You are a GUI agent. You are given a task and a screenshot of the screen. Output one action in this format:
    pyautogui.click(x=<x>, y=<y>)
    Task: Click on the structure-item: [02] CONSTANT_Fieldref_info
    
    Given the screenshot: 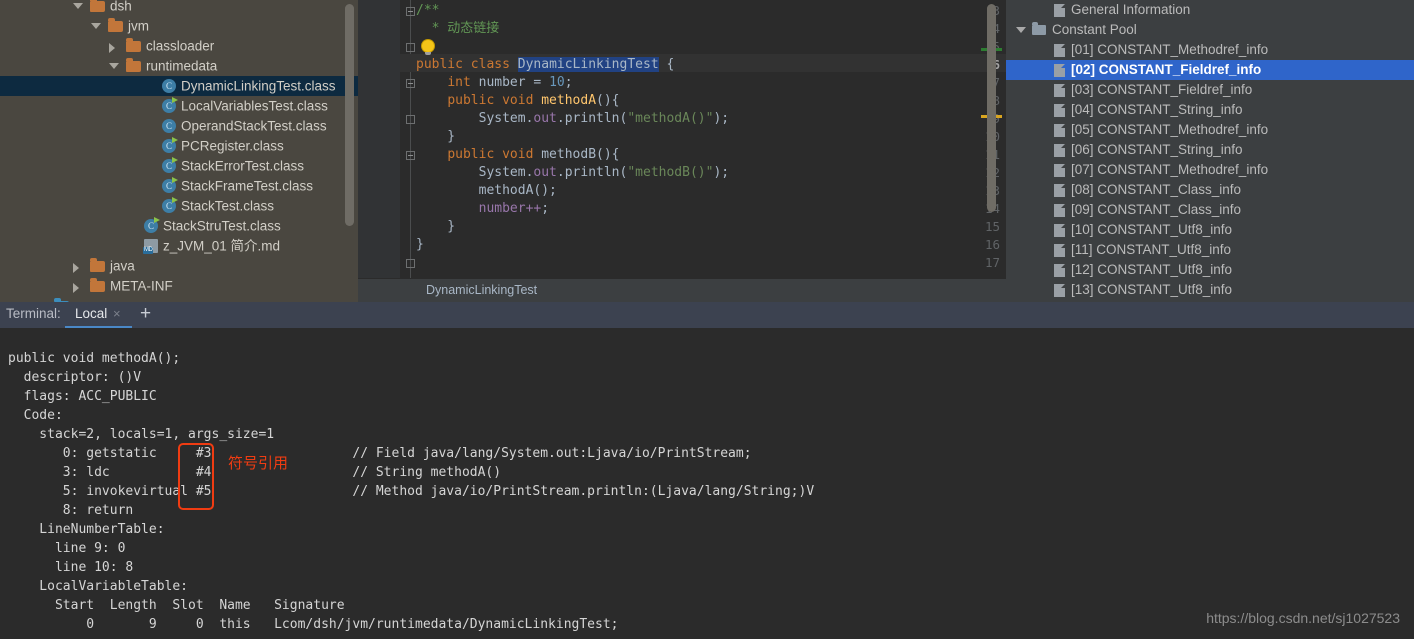 What is the action you would take?
    pyautogui.click(x=1210, y=70)
    